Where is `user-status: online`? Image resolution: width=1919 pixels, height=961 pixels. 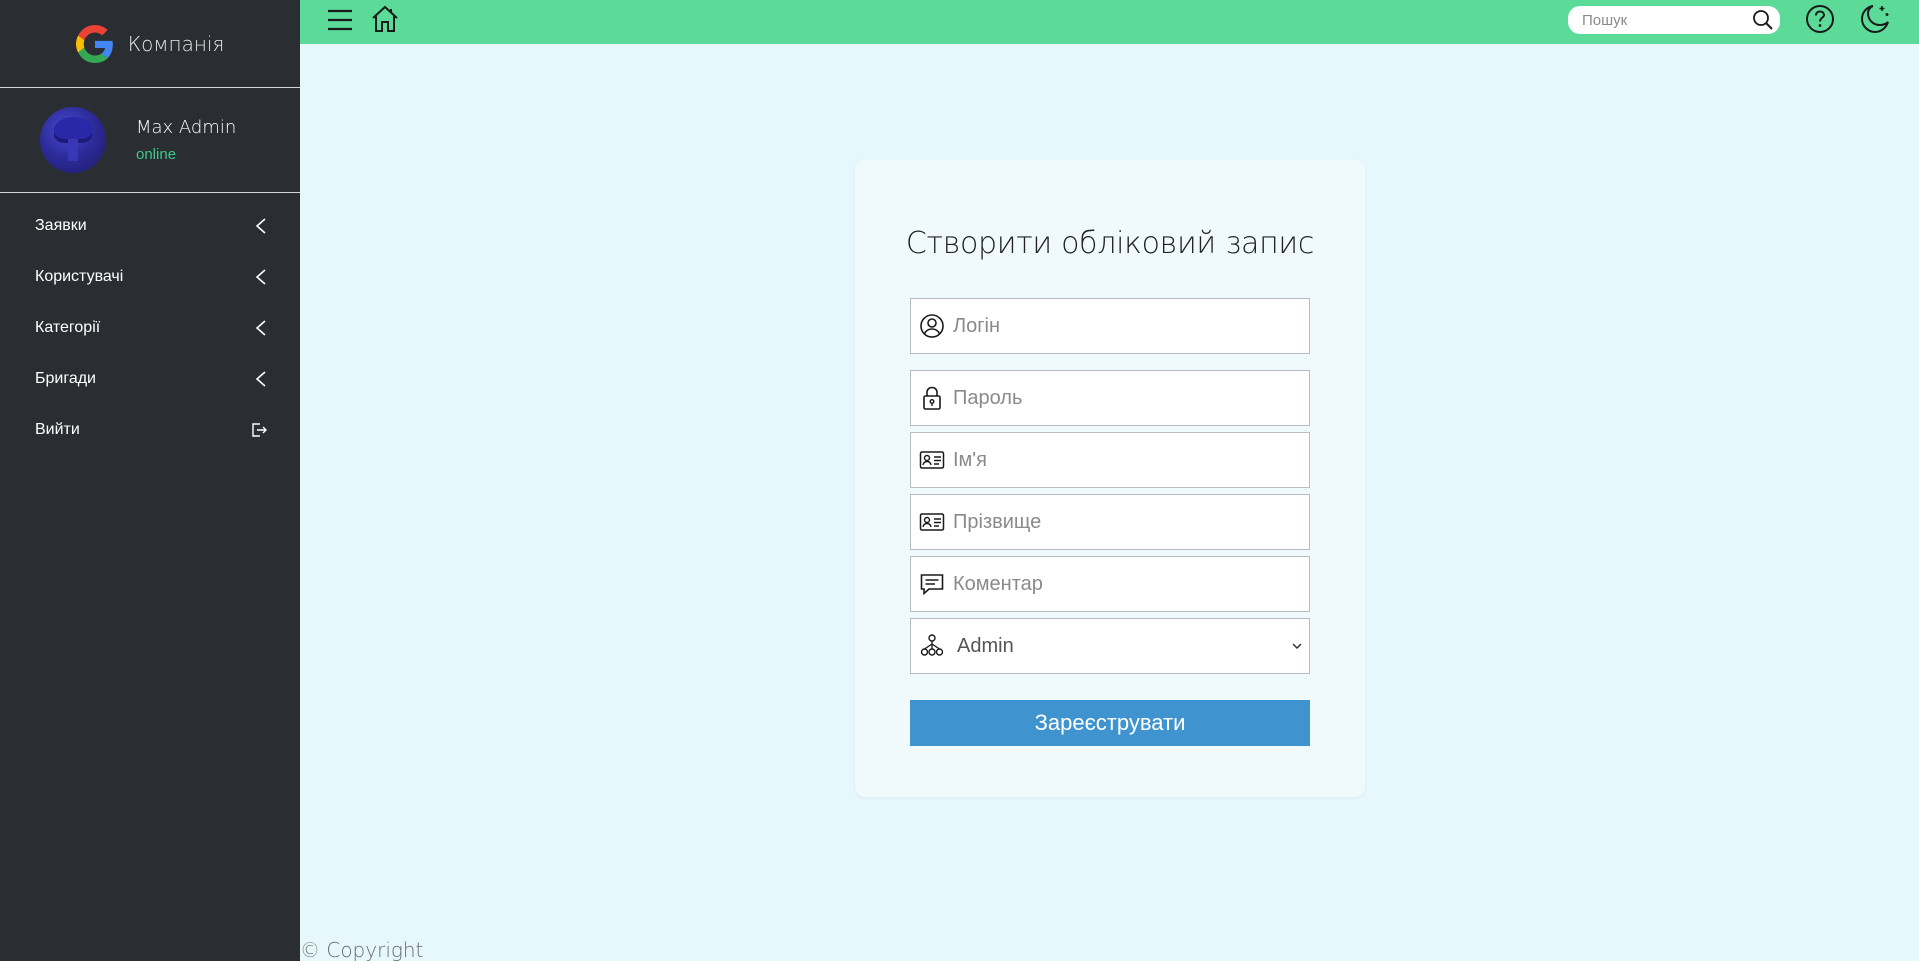 user-status: online is located at coordinates (156, 154).